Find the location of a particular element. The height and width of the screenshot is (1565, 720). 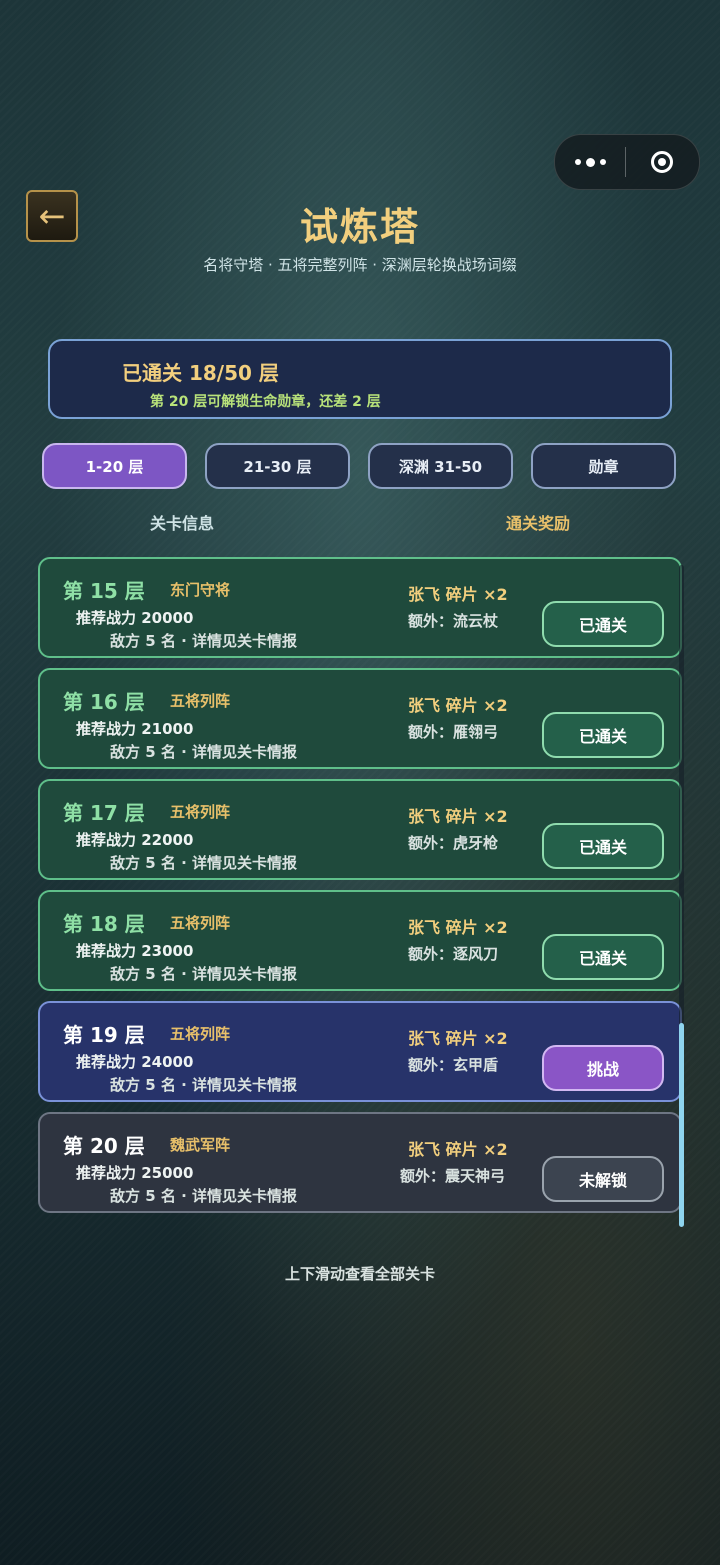

tab-abyss: 深渊 31-50 is located at coordinates (440, 466).